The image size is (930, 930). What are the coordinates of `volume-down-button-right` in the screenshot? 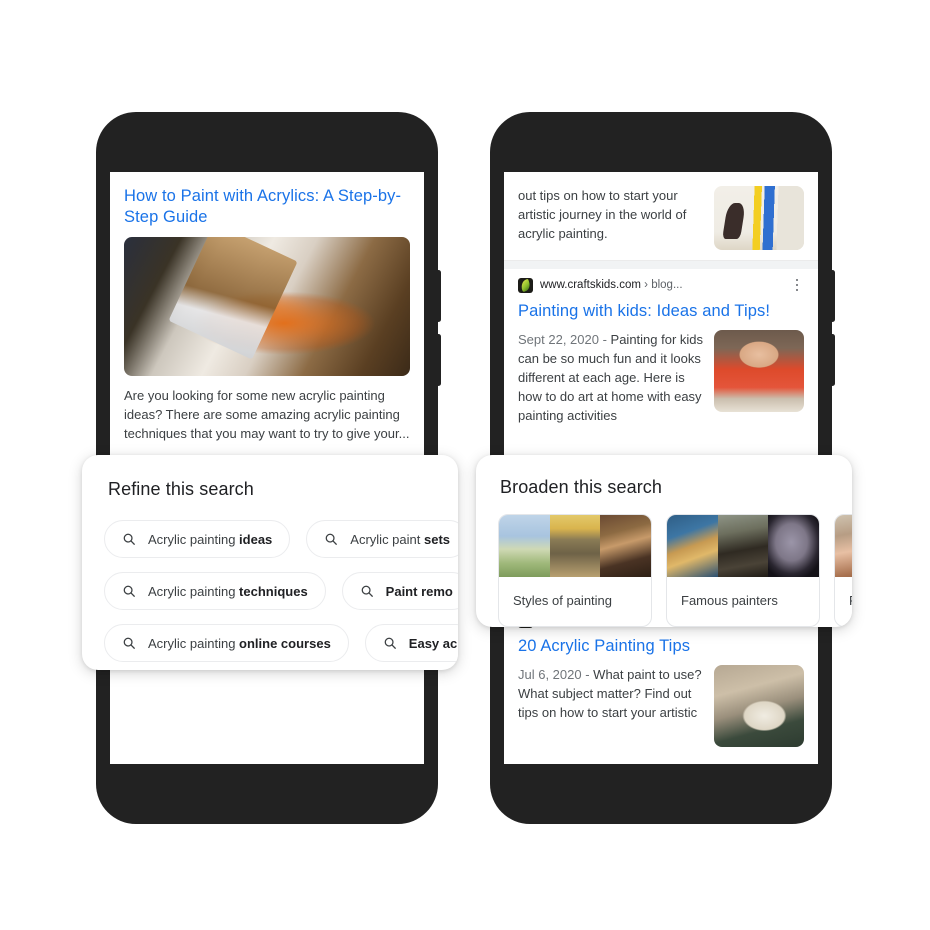 It's located at (832, 360).